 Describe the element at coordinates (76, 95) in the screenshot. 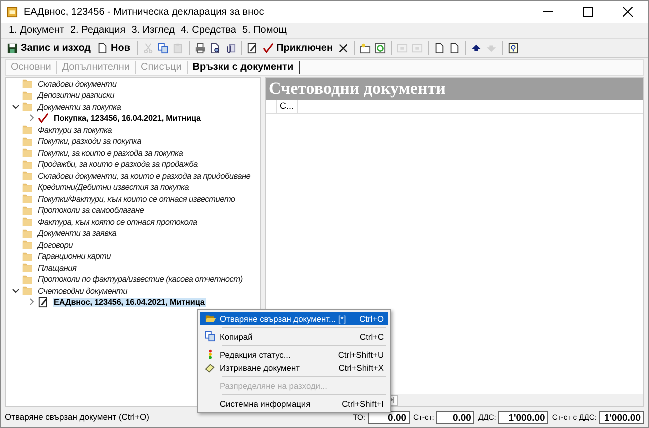

I see `tree-item: Депозитни разписки` at that location.